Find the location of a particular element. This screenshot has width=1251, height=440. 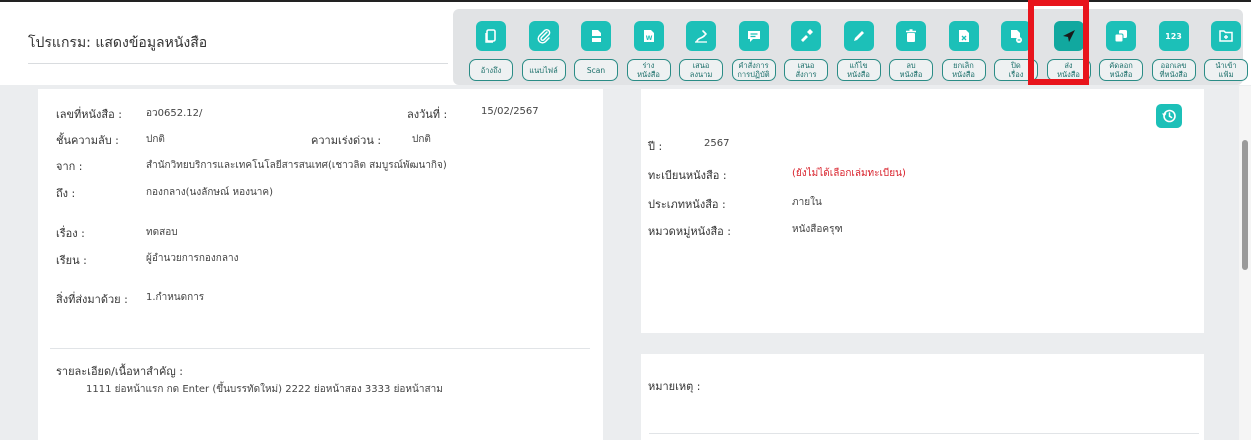

duplicate-icon is located at coordinates (1121, 36).